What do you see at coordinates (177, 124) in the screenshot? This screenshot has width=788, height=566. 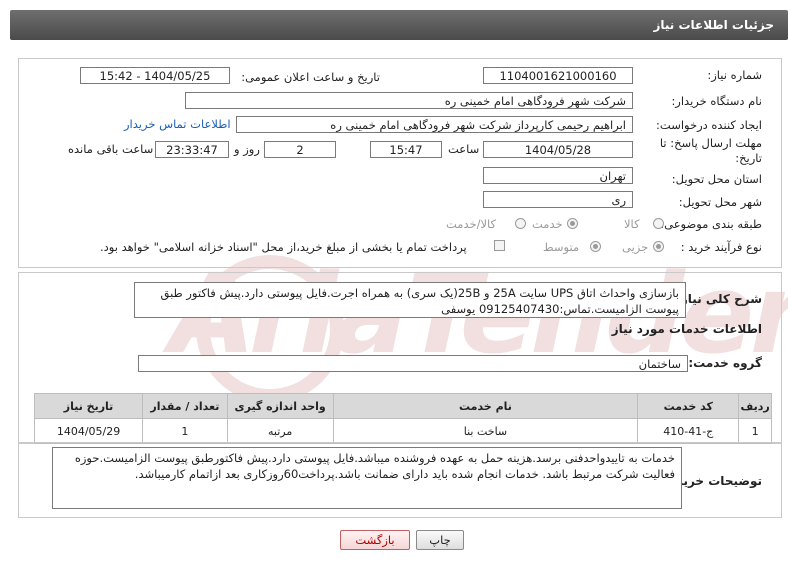 I see `buyer-contact-link: اطلاعات تماس خریدار` at bounding box center [177, 124].